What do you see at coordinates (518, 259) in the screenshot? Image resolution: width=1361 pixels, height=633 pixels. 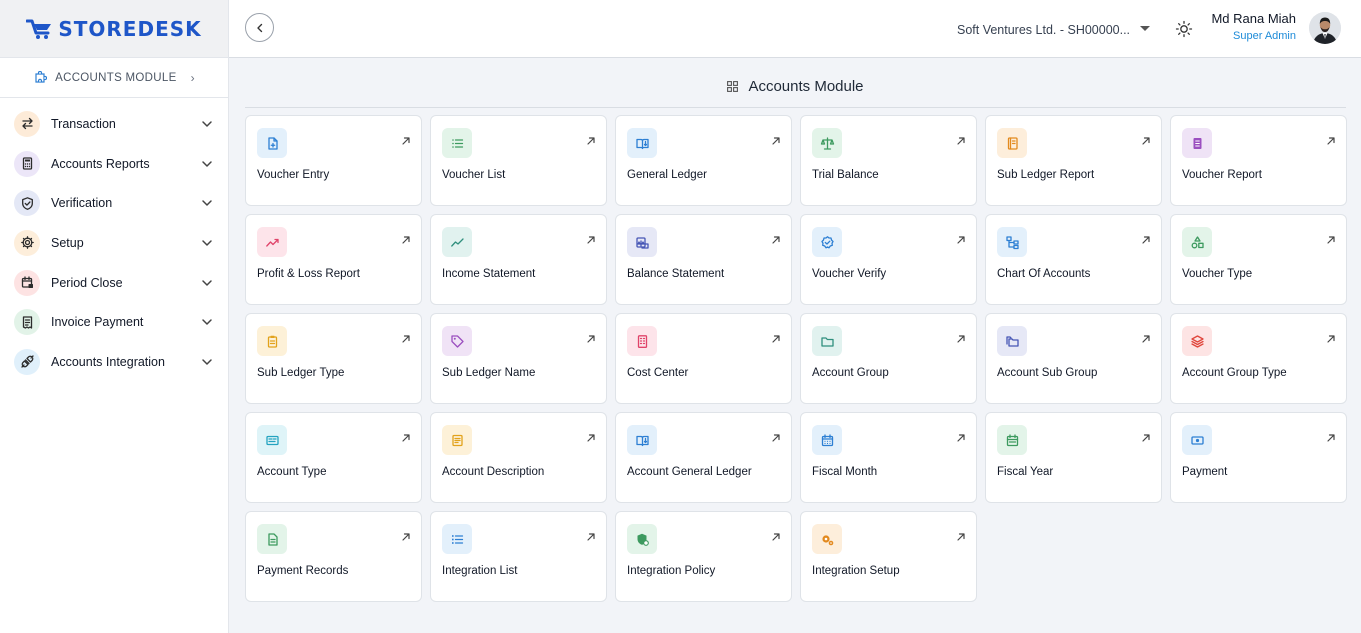 I see `card-income-statement: Income Statement` at bounding box center [518, 259].